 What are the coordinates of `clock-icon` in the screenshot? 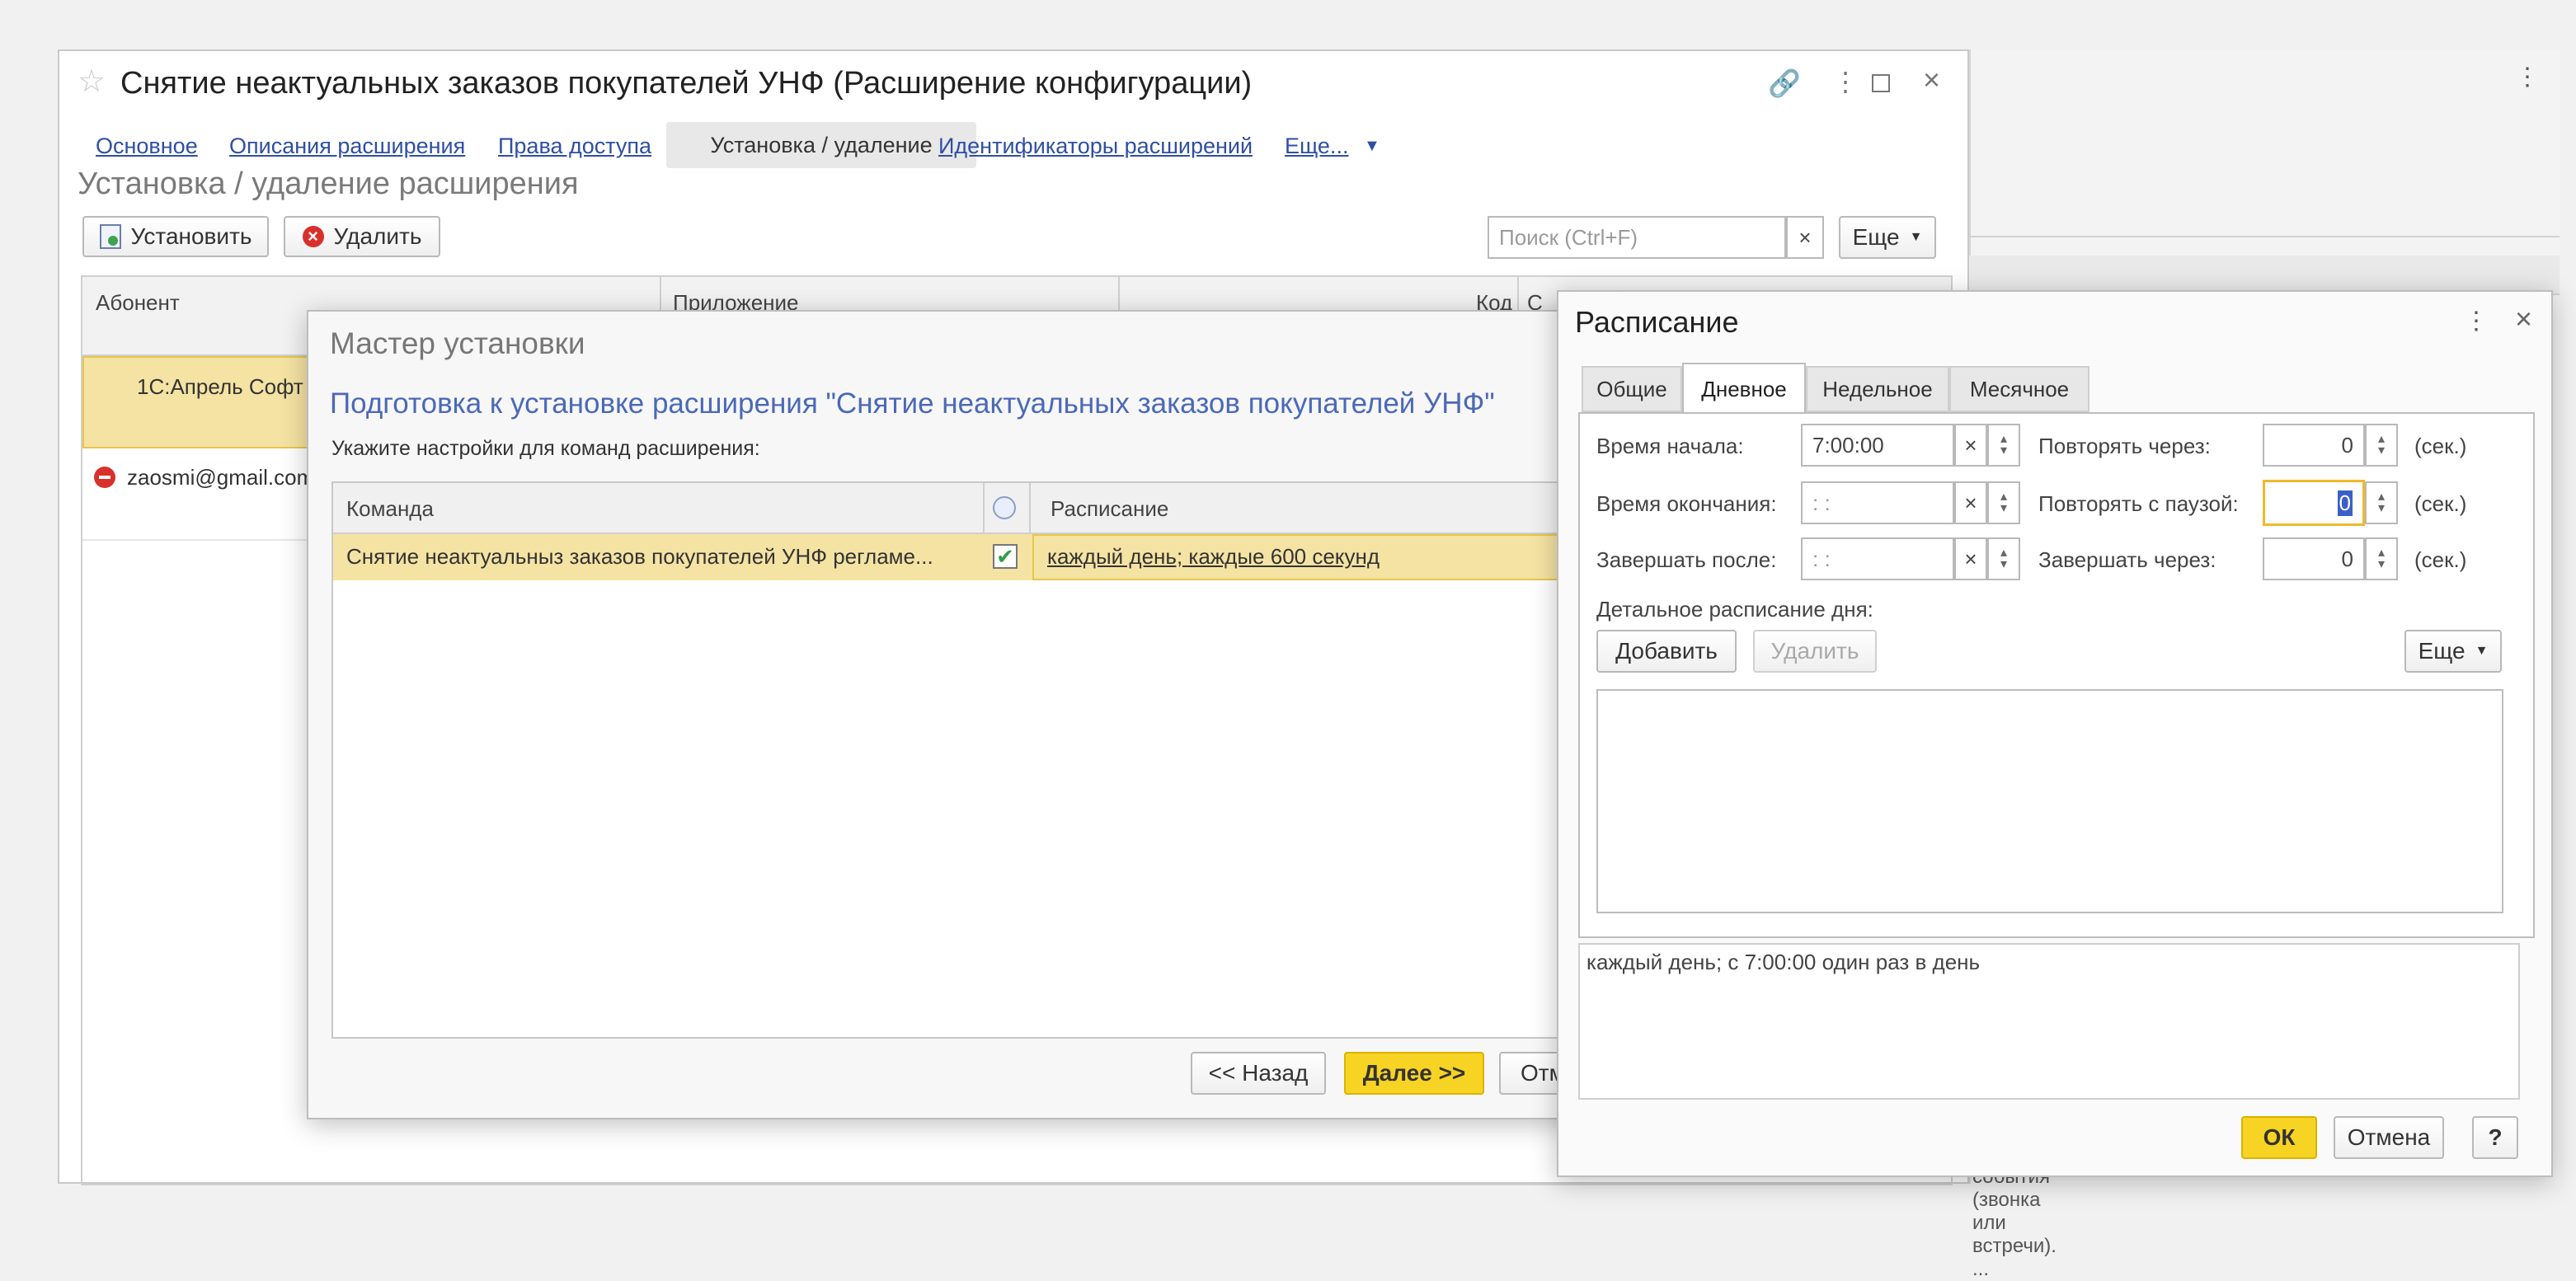 It's located at (1004, 507).